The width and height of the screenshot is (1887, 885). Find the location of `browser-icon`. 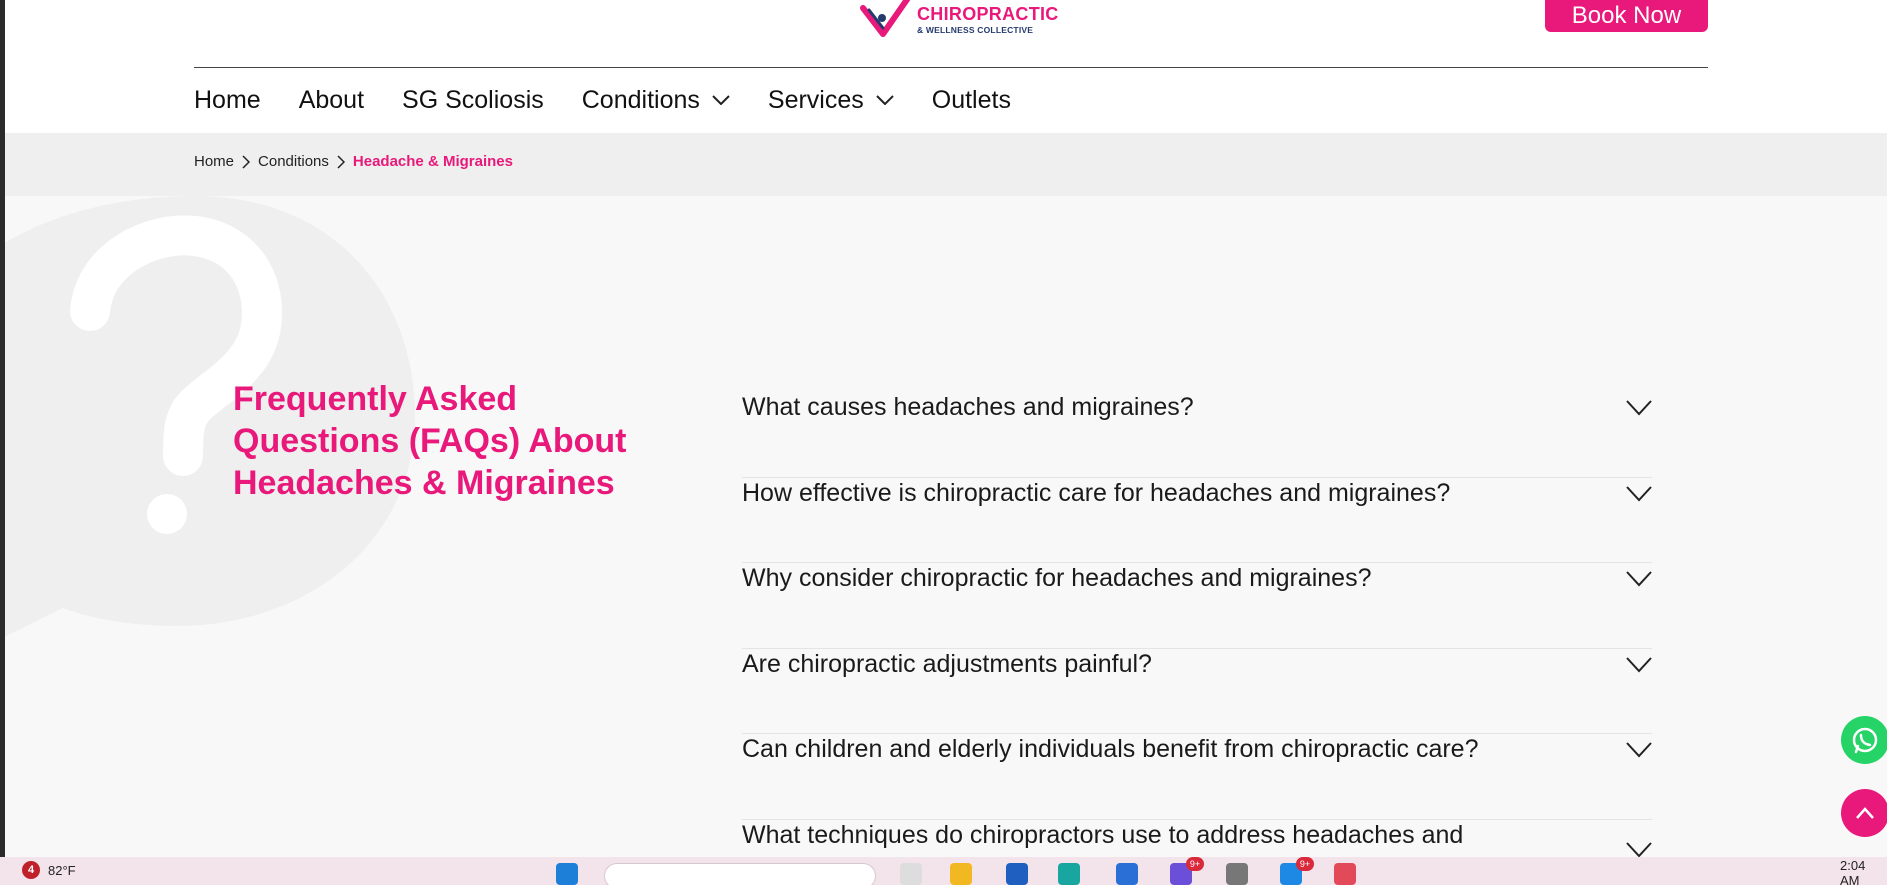

browser-icon is located at coordinates (1069, 874).